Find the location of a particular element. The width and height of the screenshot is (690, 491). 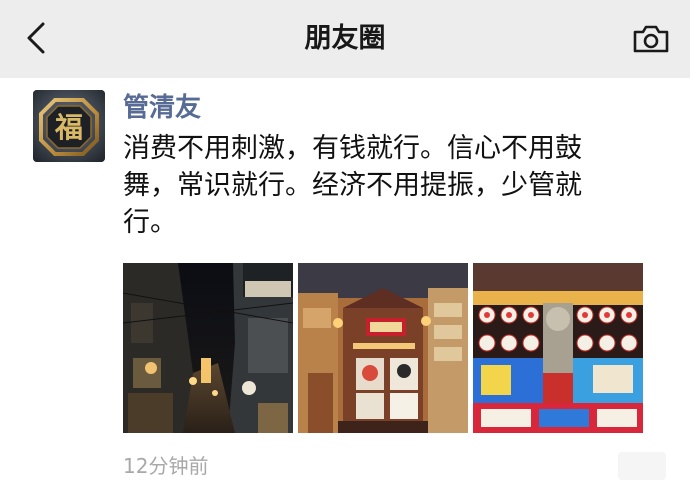

camera-button is located at coordinates (651, 39).